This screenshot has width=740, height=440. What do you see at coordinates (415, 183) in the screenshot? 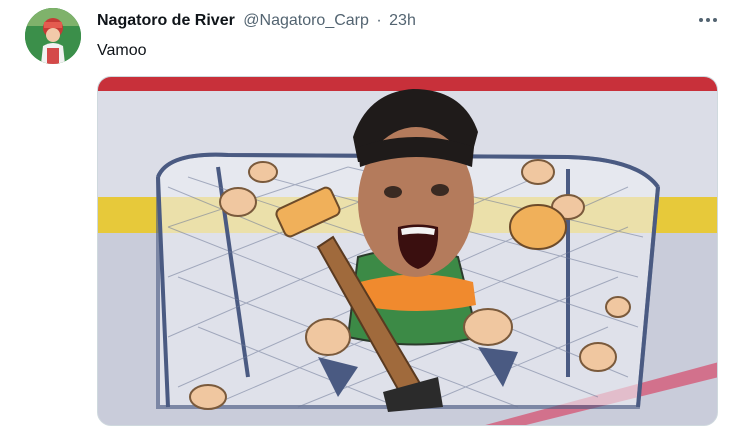
I see `pasted-face` at bounding box center [415, 183].